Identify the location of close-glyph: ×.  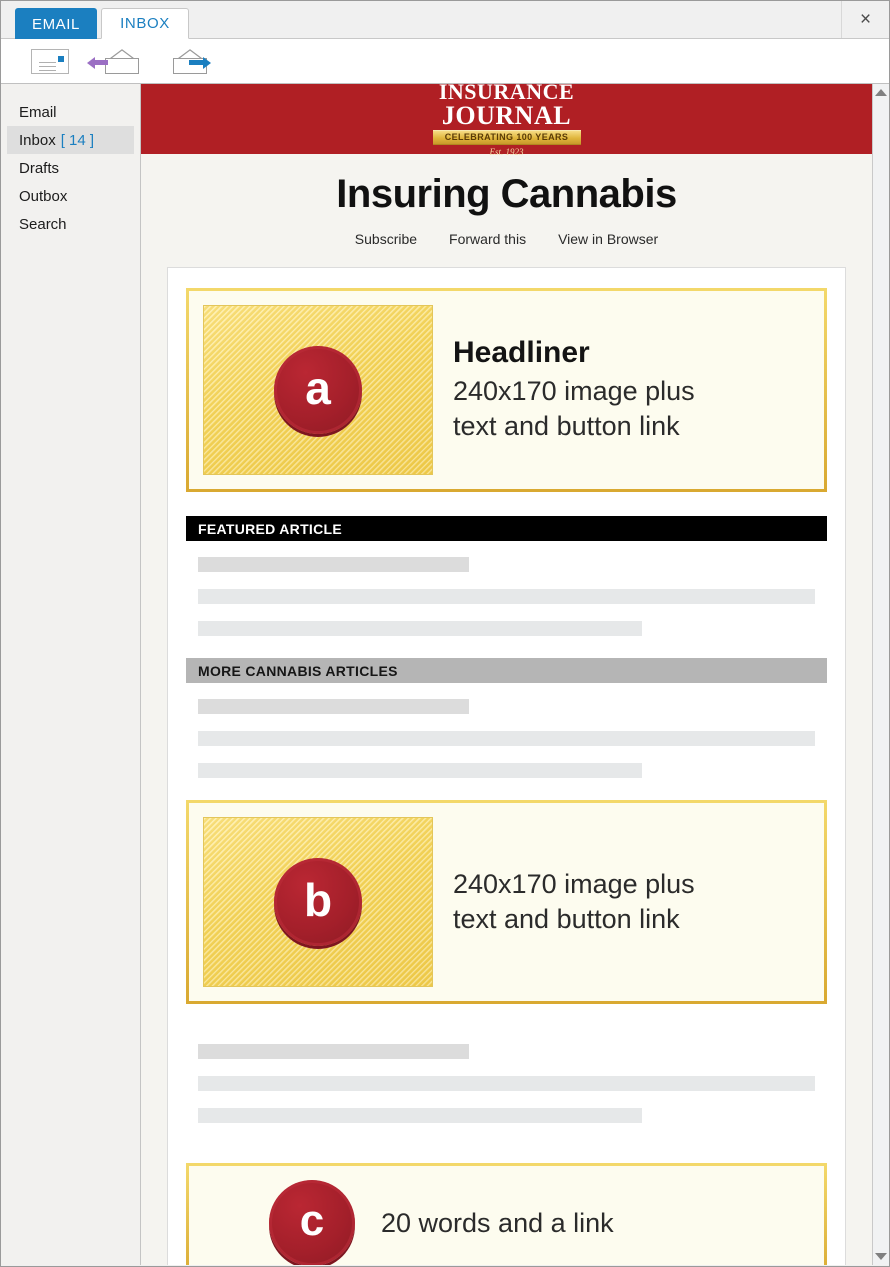
(865, 19).